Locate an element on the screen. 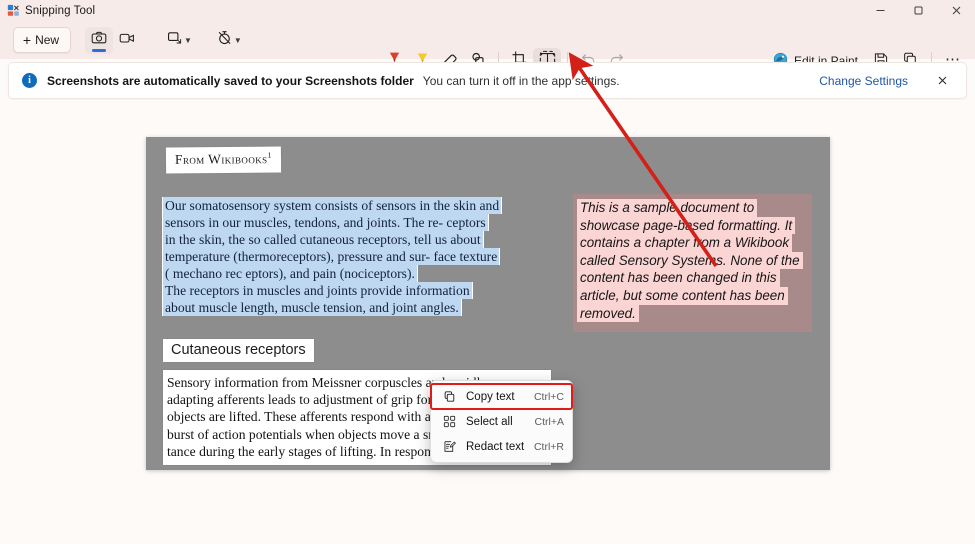  snipping-tool-icon is located at coordinates (13, 10).